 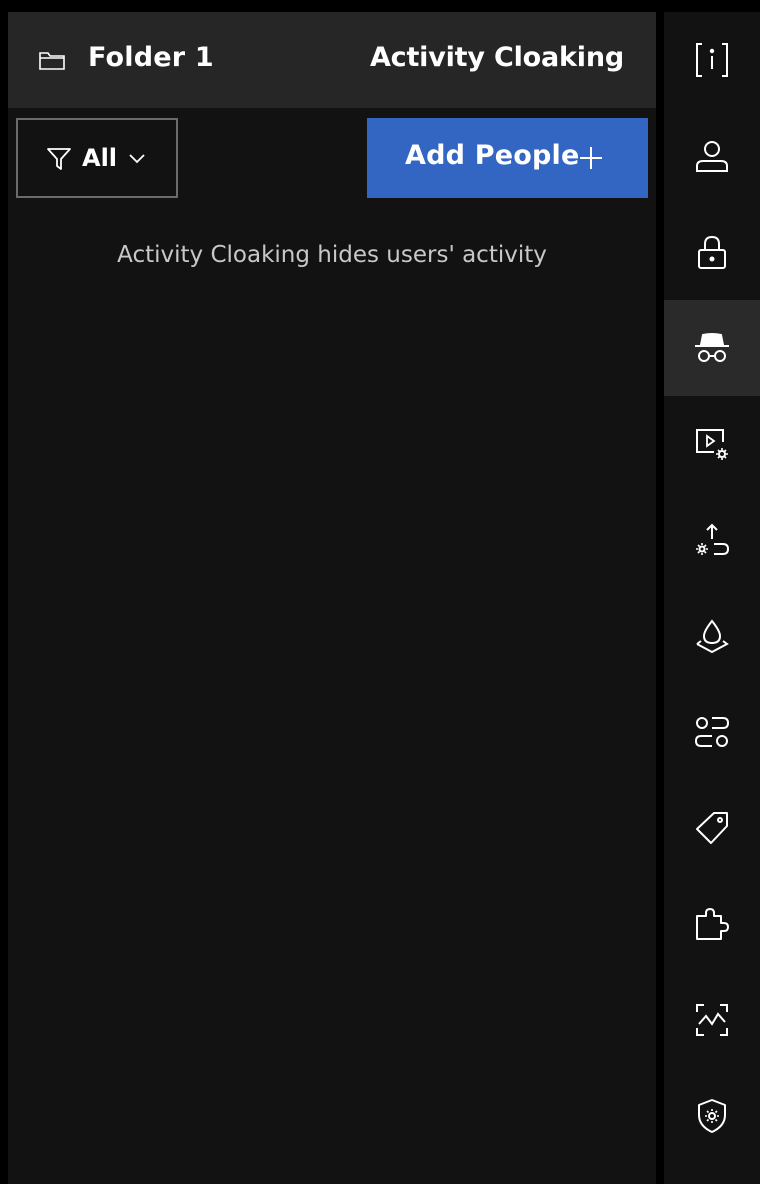 I want to click on rail-item-watermark, so click(x=712, y=636).